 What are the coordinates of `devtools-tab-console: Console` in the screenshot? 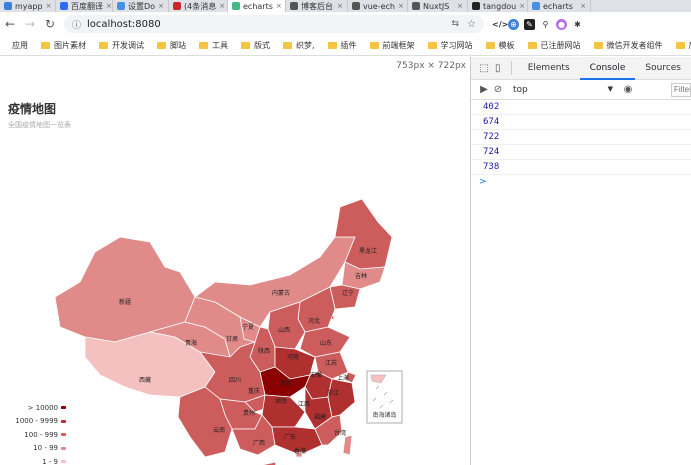 It's located at (607, 68).